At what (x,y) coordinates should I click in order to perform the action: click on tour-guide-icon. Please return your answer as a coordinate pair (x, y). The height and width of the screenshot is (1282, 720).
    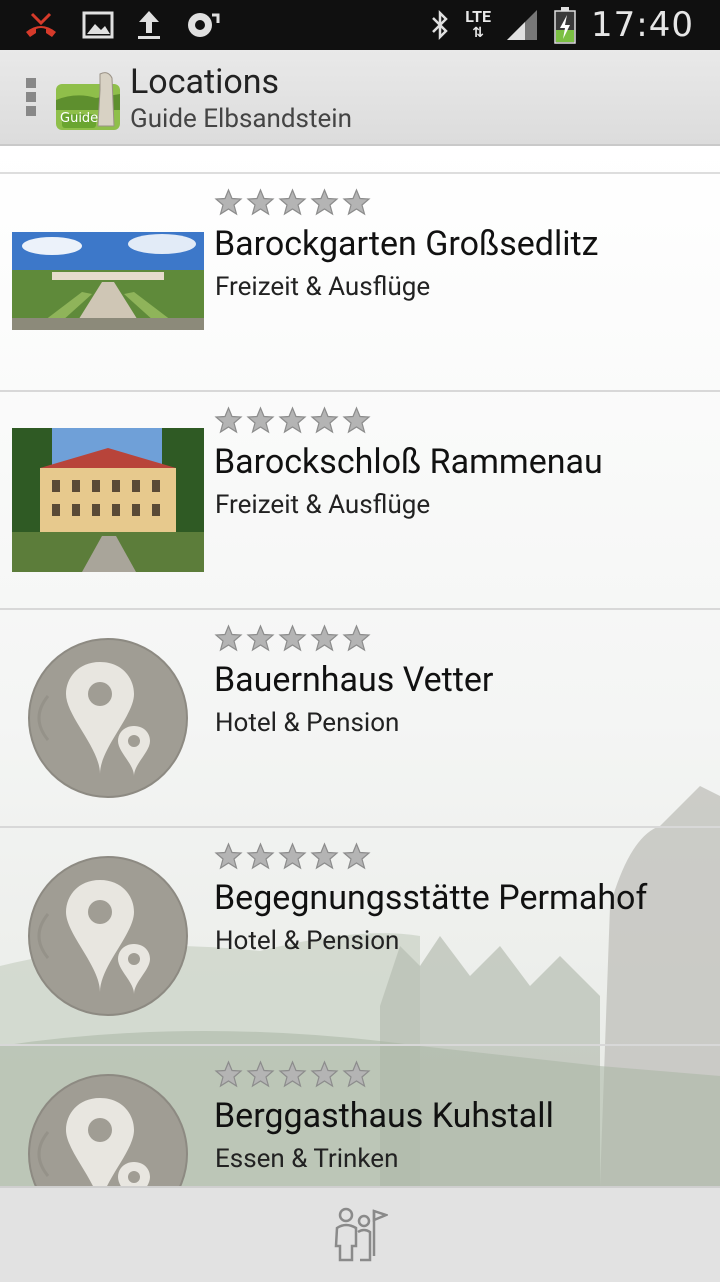
    Looking at the image, I should click on (361, 1234).